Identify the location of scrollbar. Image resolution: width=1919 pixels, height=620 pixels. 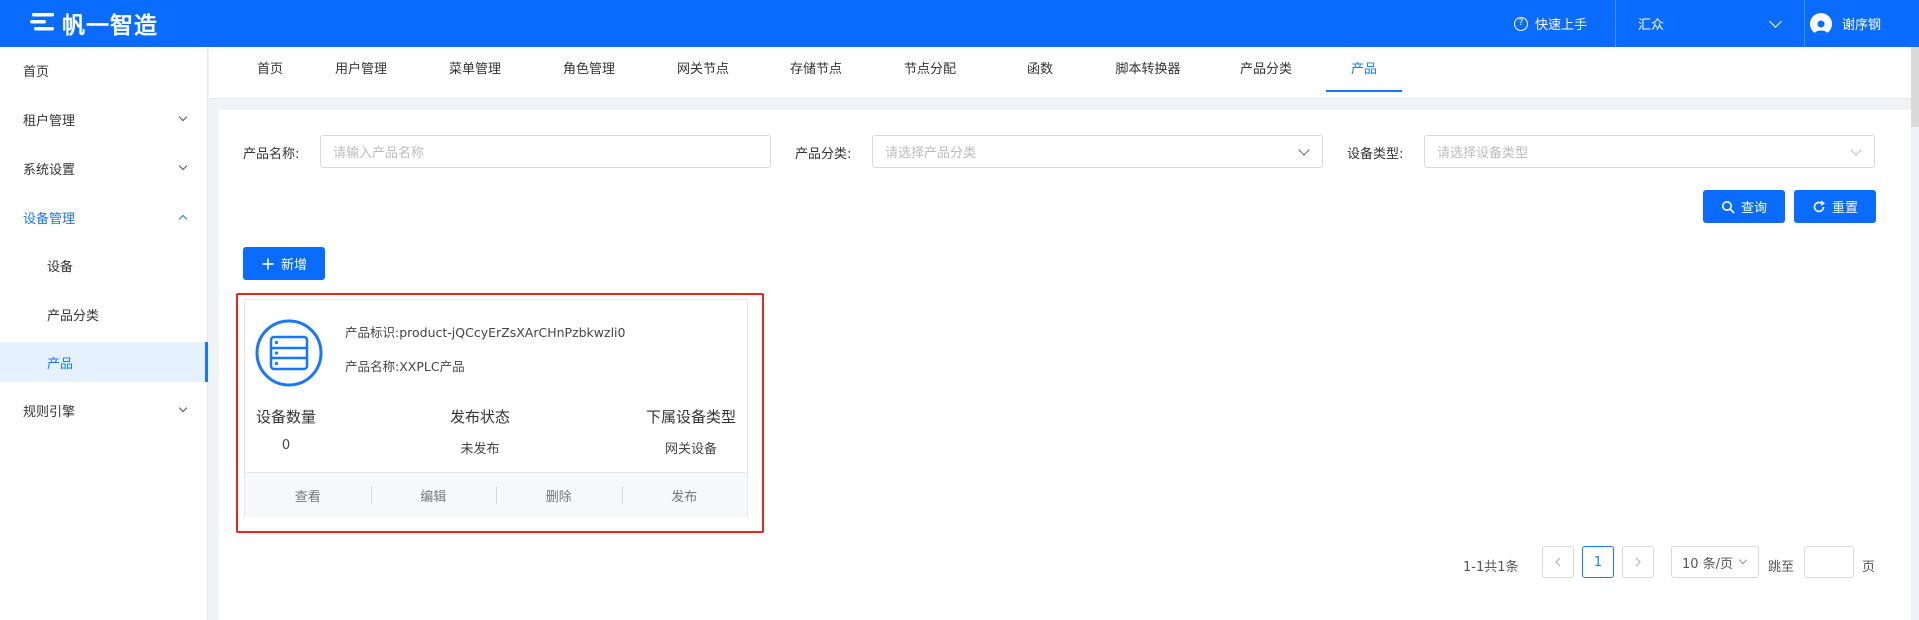
(1915, 87).